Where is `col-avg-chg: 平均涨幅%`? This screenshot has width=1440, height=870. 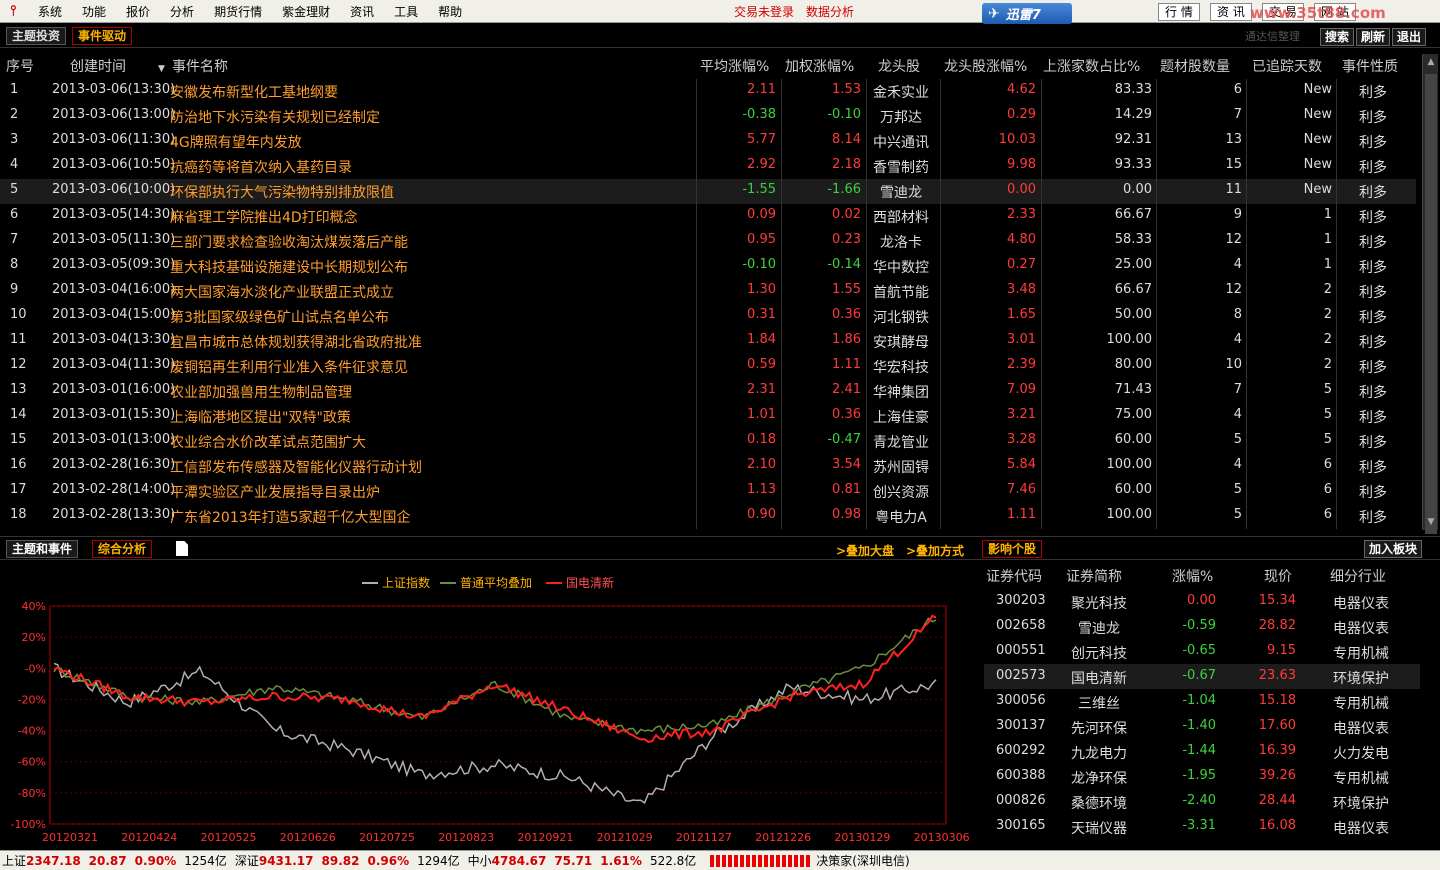
col-avg-chg: 平均涨幅% is located at coordinates (734, 66).